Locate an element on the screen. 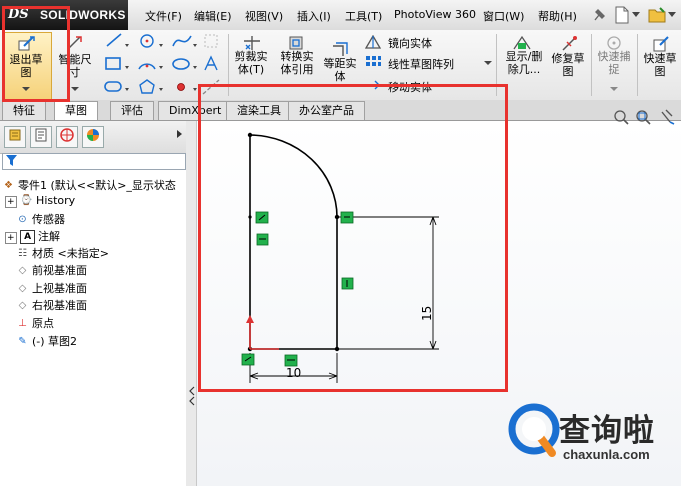  menu-help: 帮助(H) is located at coordinates (557, 16).